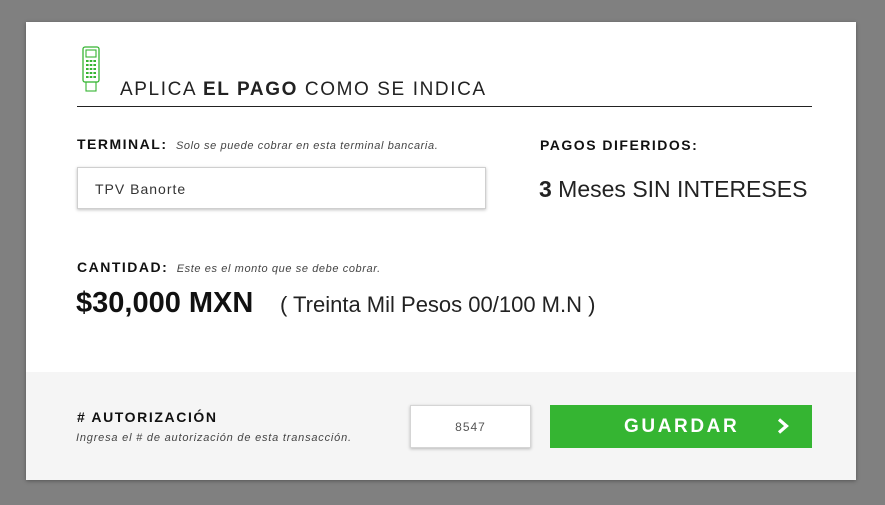 The width and height of the screenshot is (885, 505). I want to click on chevron-right-icon, so click(783, 426).